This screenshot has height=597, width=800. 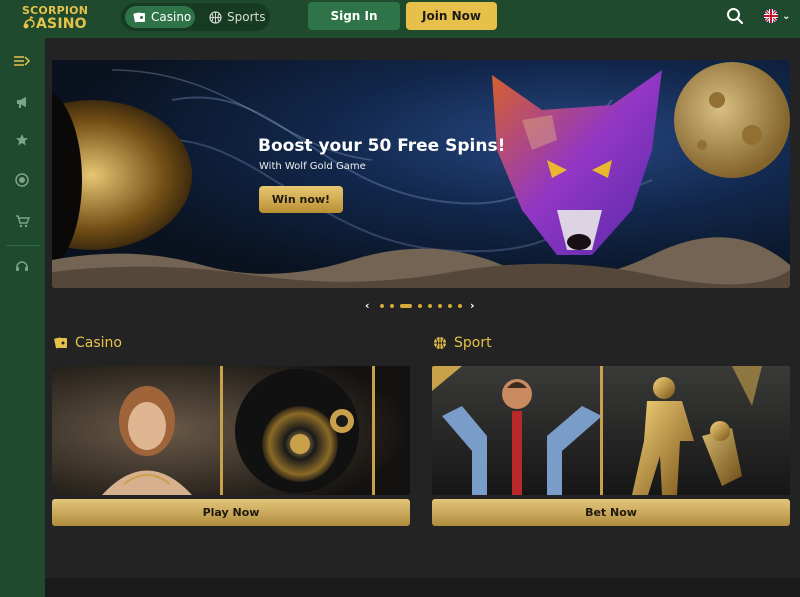 What do you see at coordinates (29, 22) in the screenshot?
I see `scorpion-icon` at bounding box center [29, 22].